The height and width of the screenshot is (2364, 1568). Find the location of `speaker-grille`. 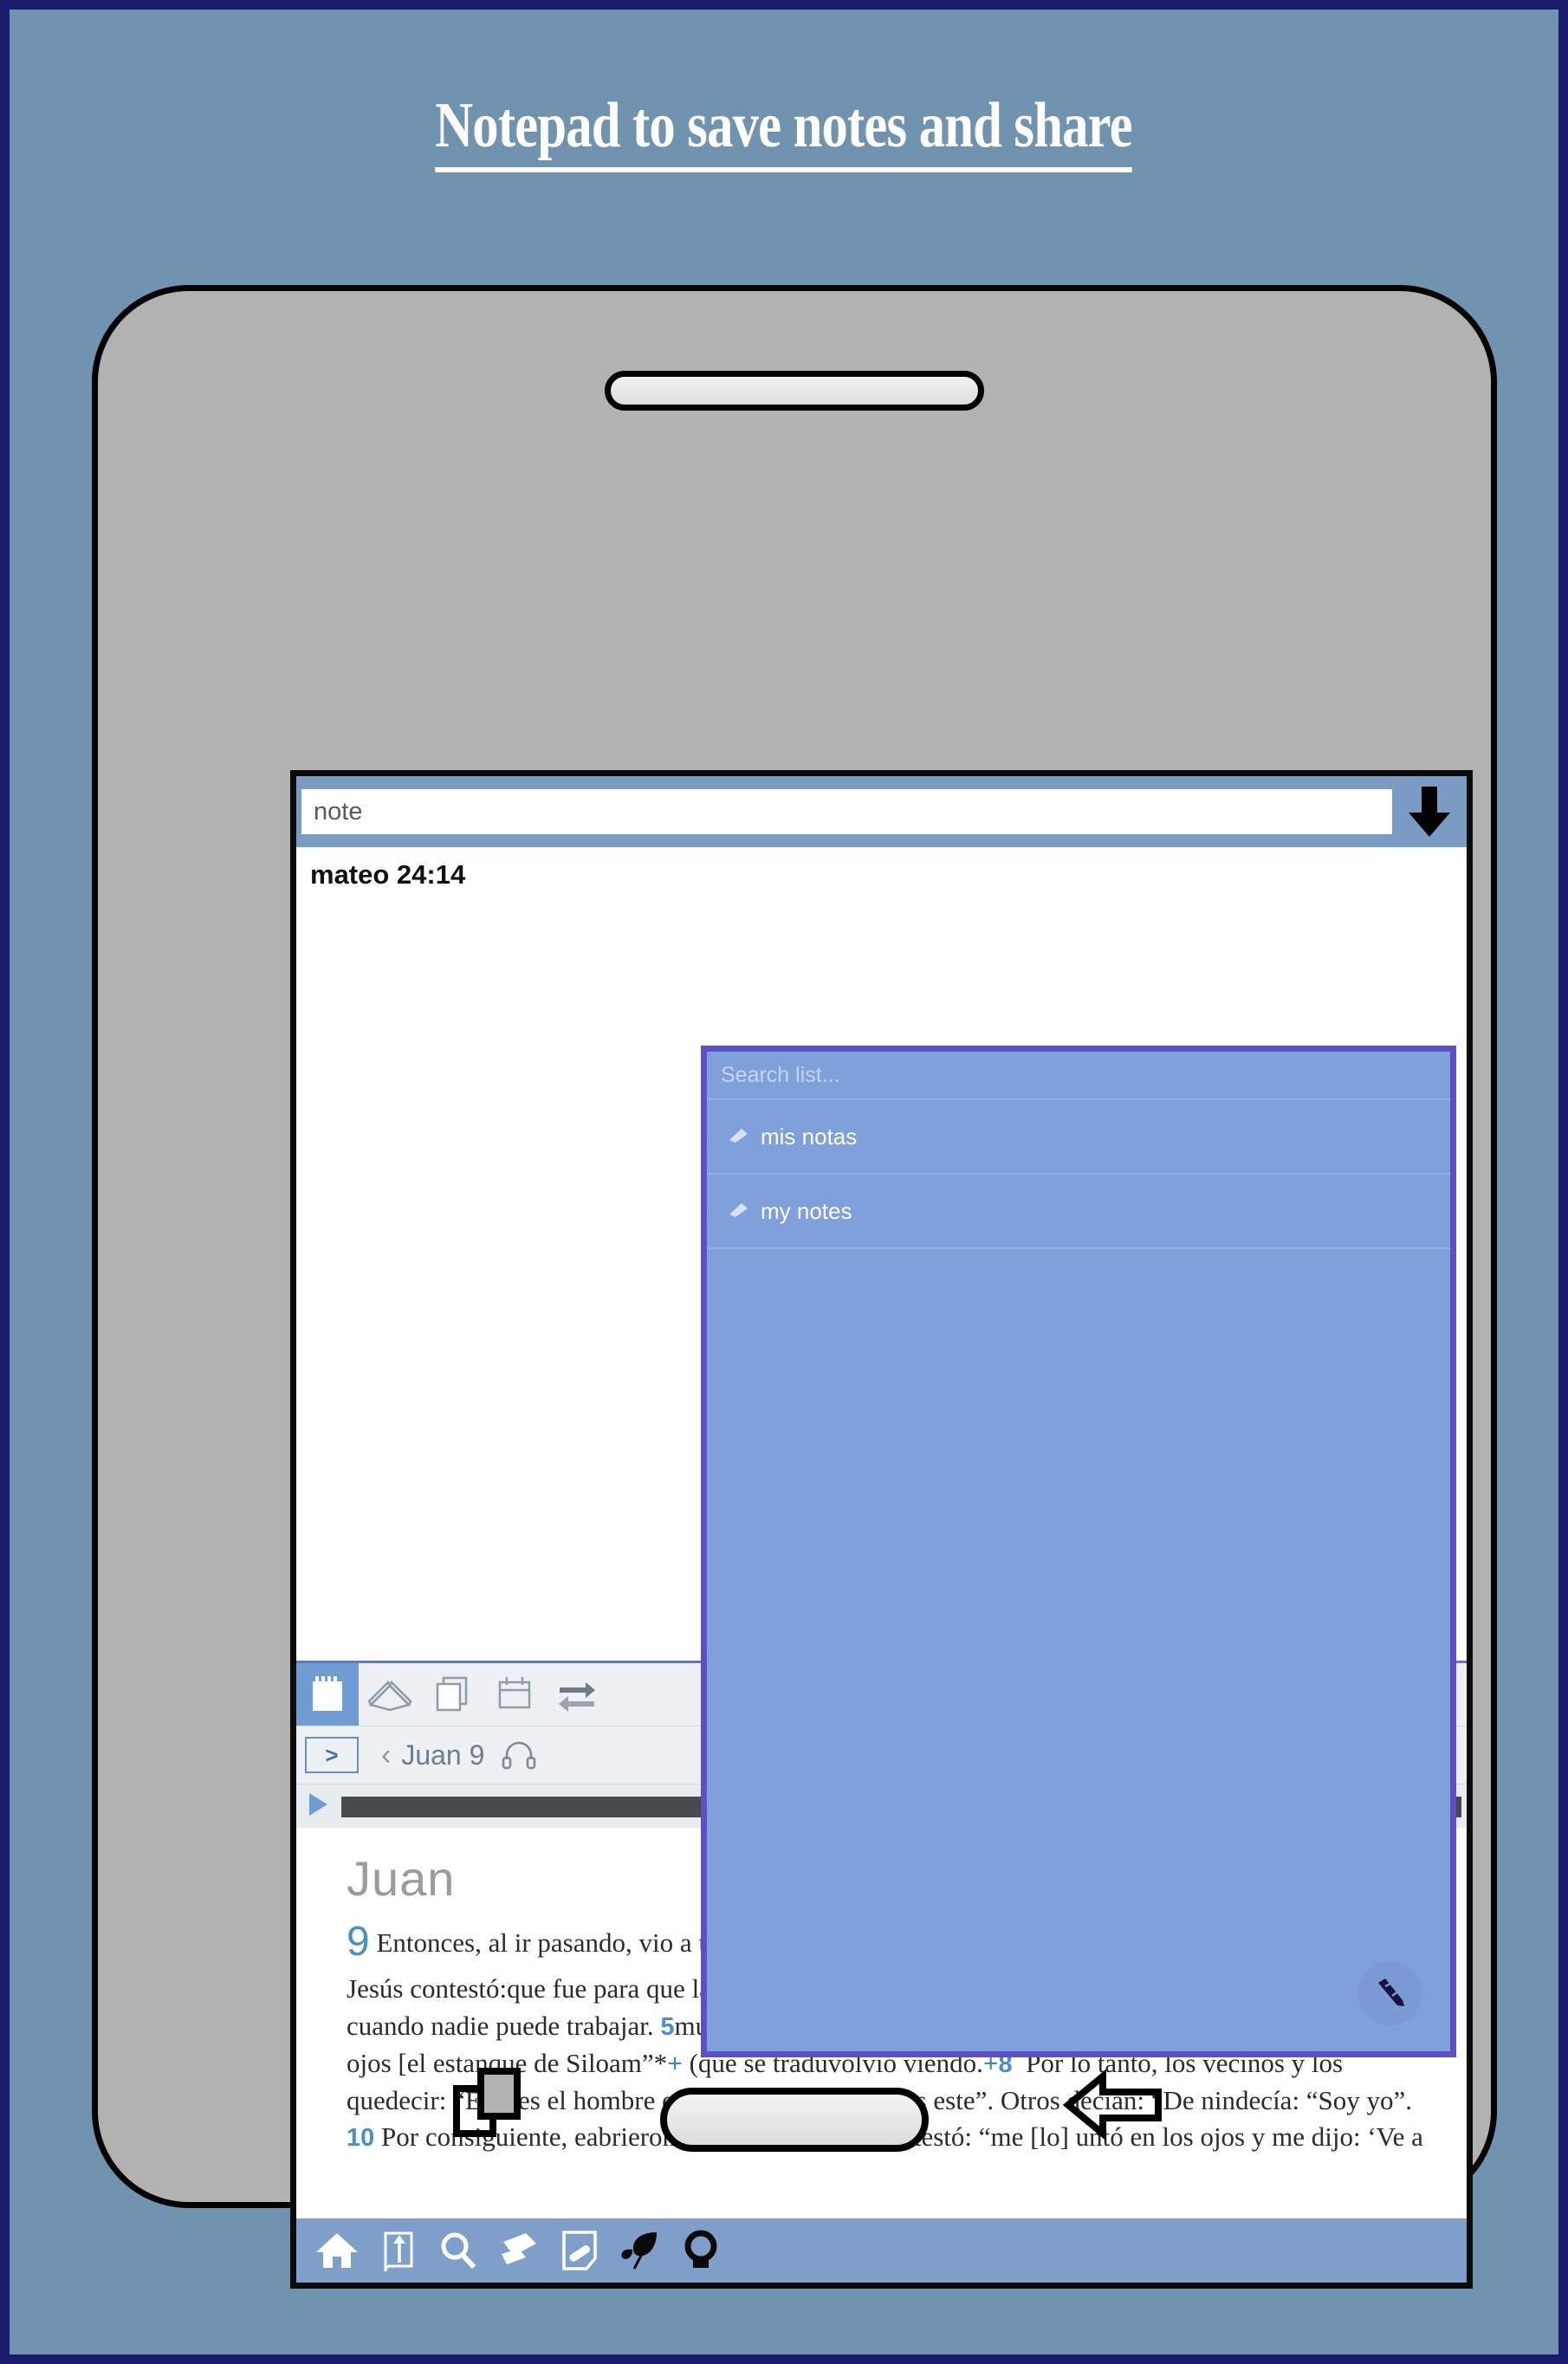

speaker-grille is located at coordinates (794, 391).